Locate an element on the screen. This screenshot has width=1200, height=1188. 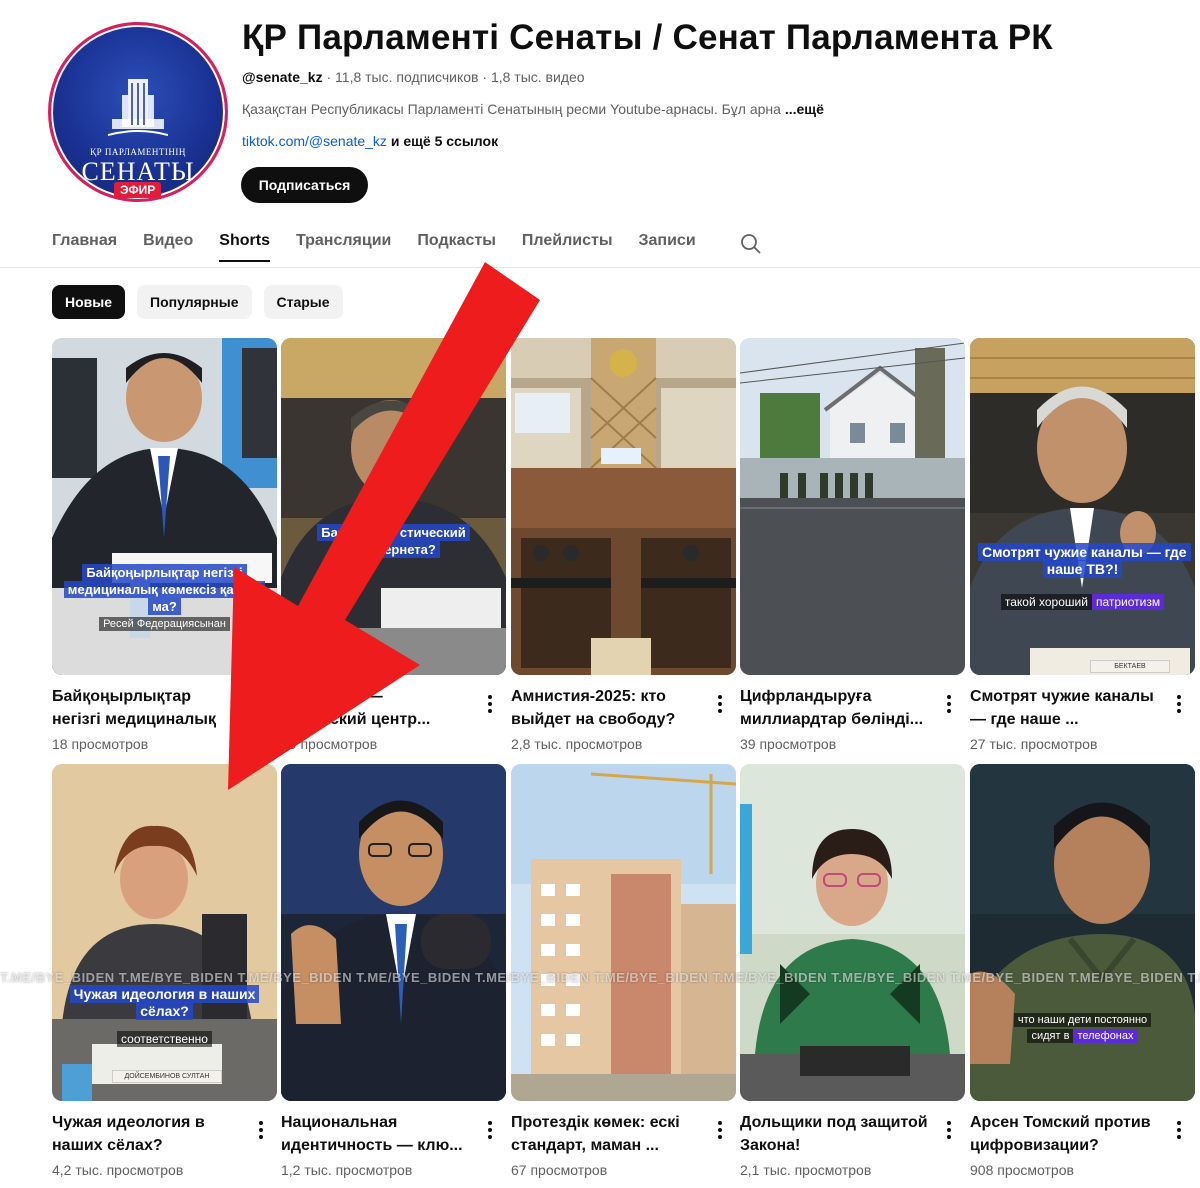
sort-chips: Новые Популярные Старые is located at coordinates (197, 302).